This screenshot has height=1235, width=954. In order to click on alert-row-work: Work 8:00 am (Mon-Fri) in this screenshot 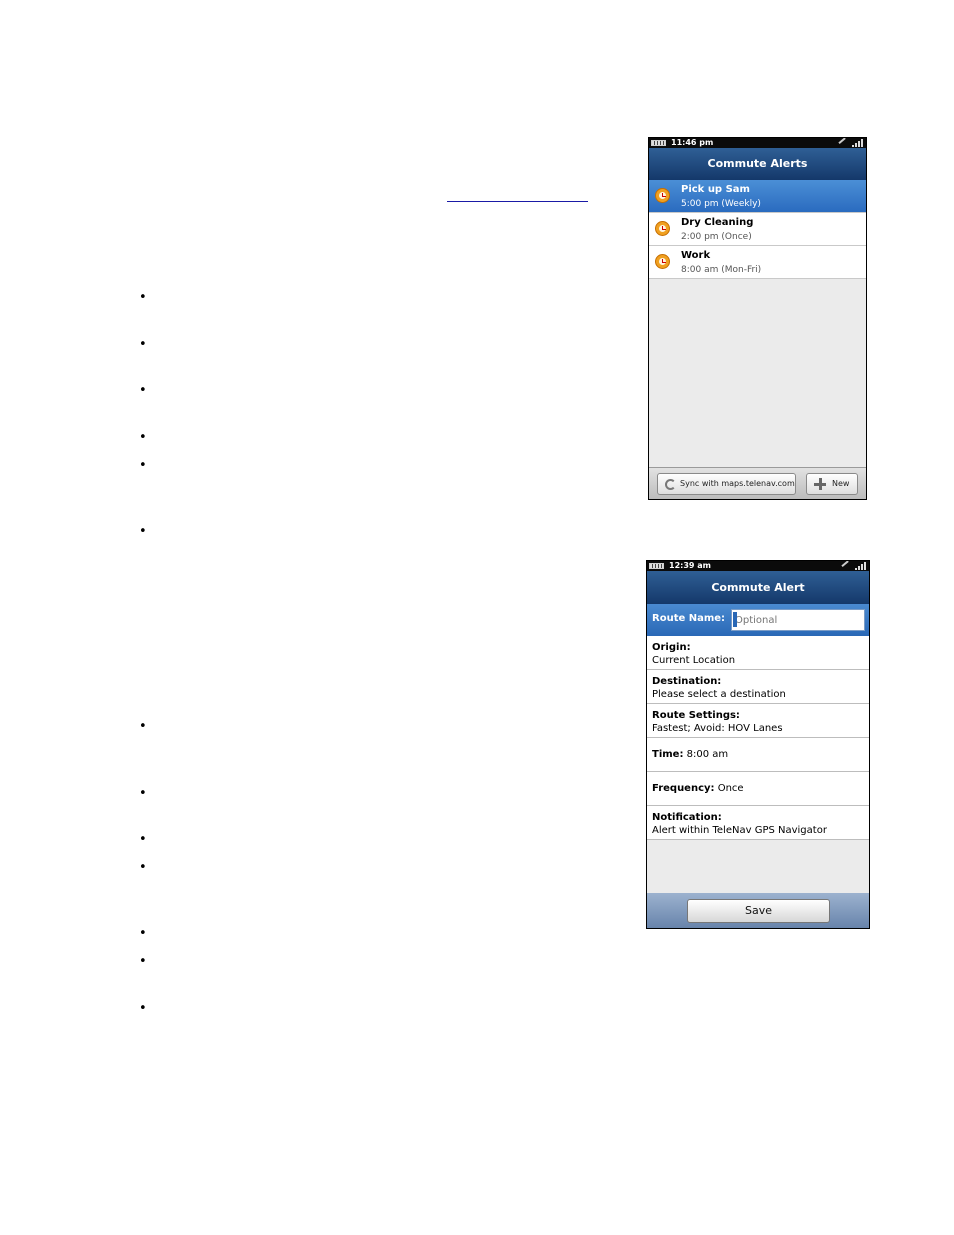, I will do `click(757, 262)`.